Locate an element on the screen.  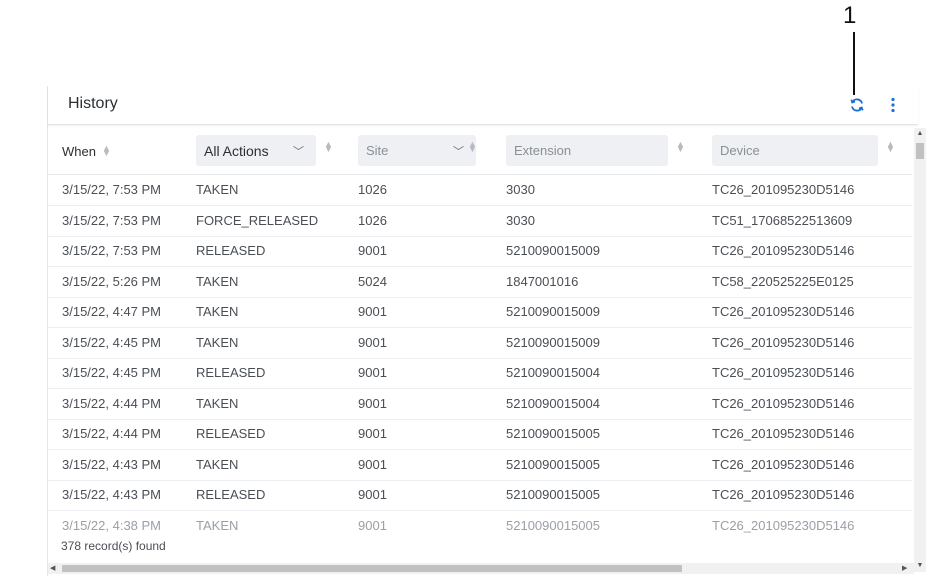
scroll-up-arrow-icon: ▲ is located at coordinates (920, 134).